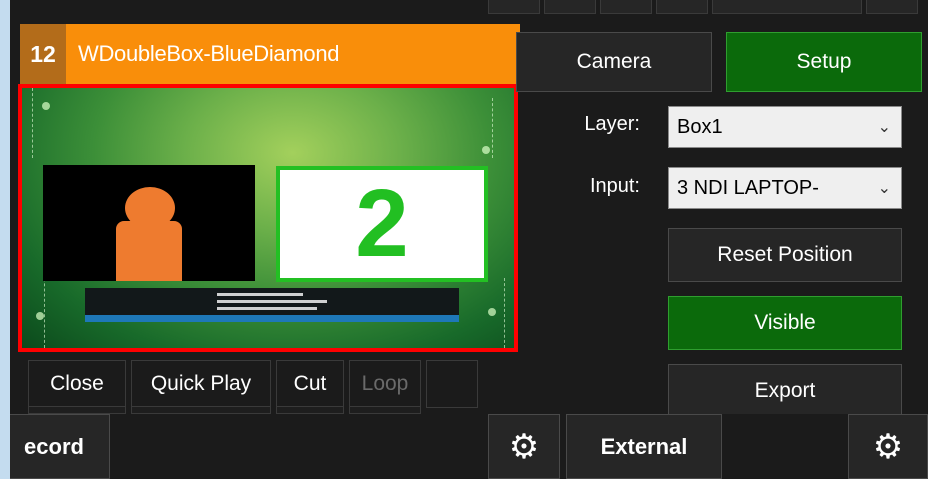  Describe the element at coordinates (748, 187) in the screenshot. I see `input-select-value: 3 NDI LAPTOP-` at that location.